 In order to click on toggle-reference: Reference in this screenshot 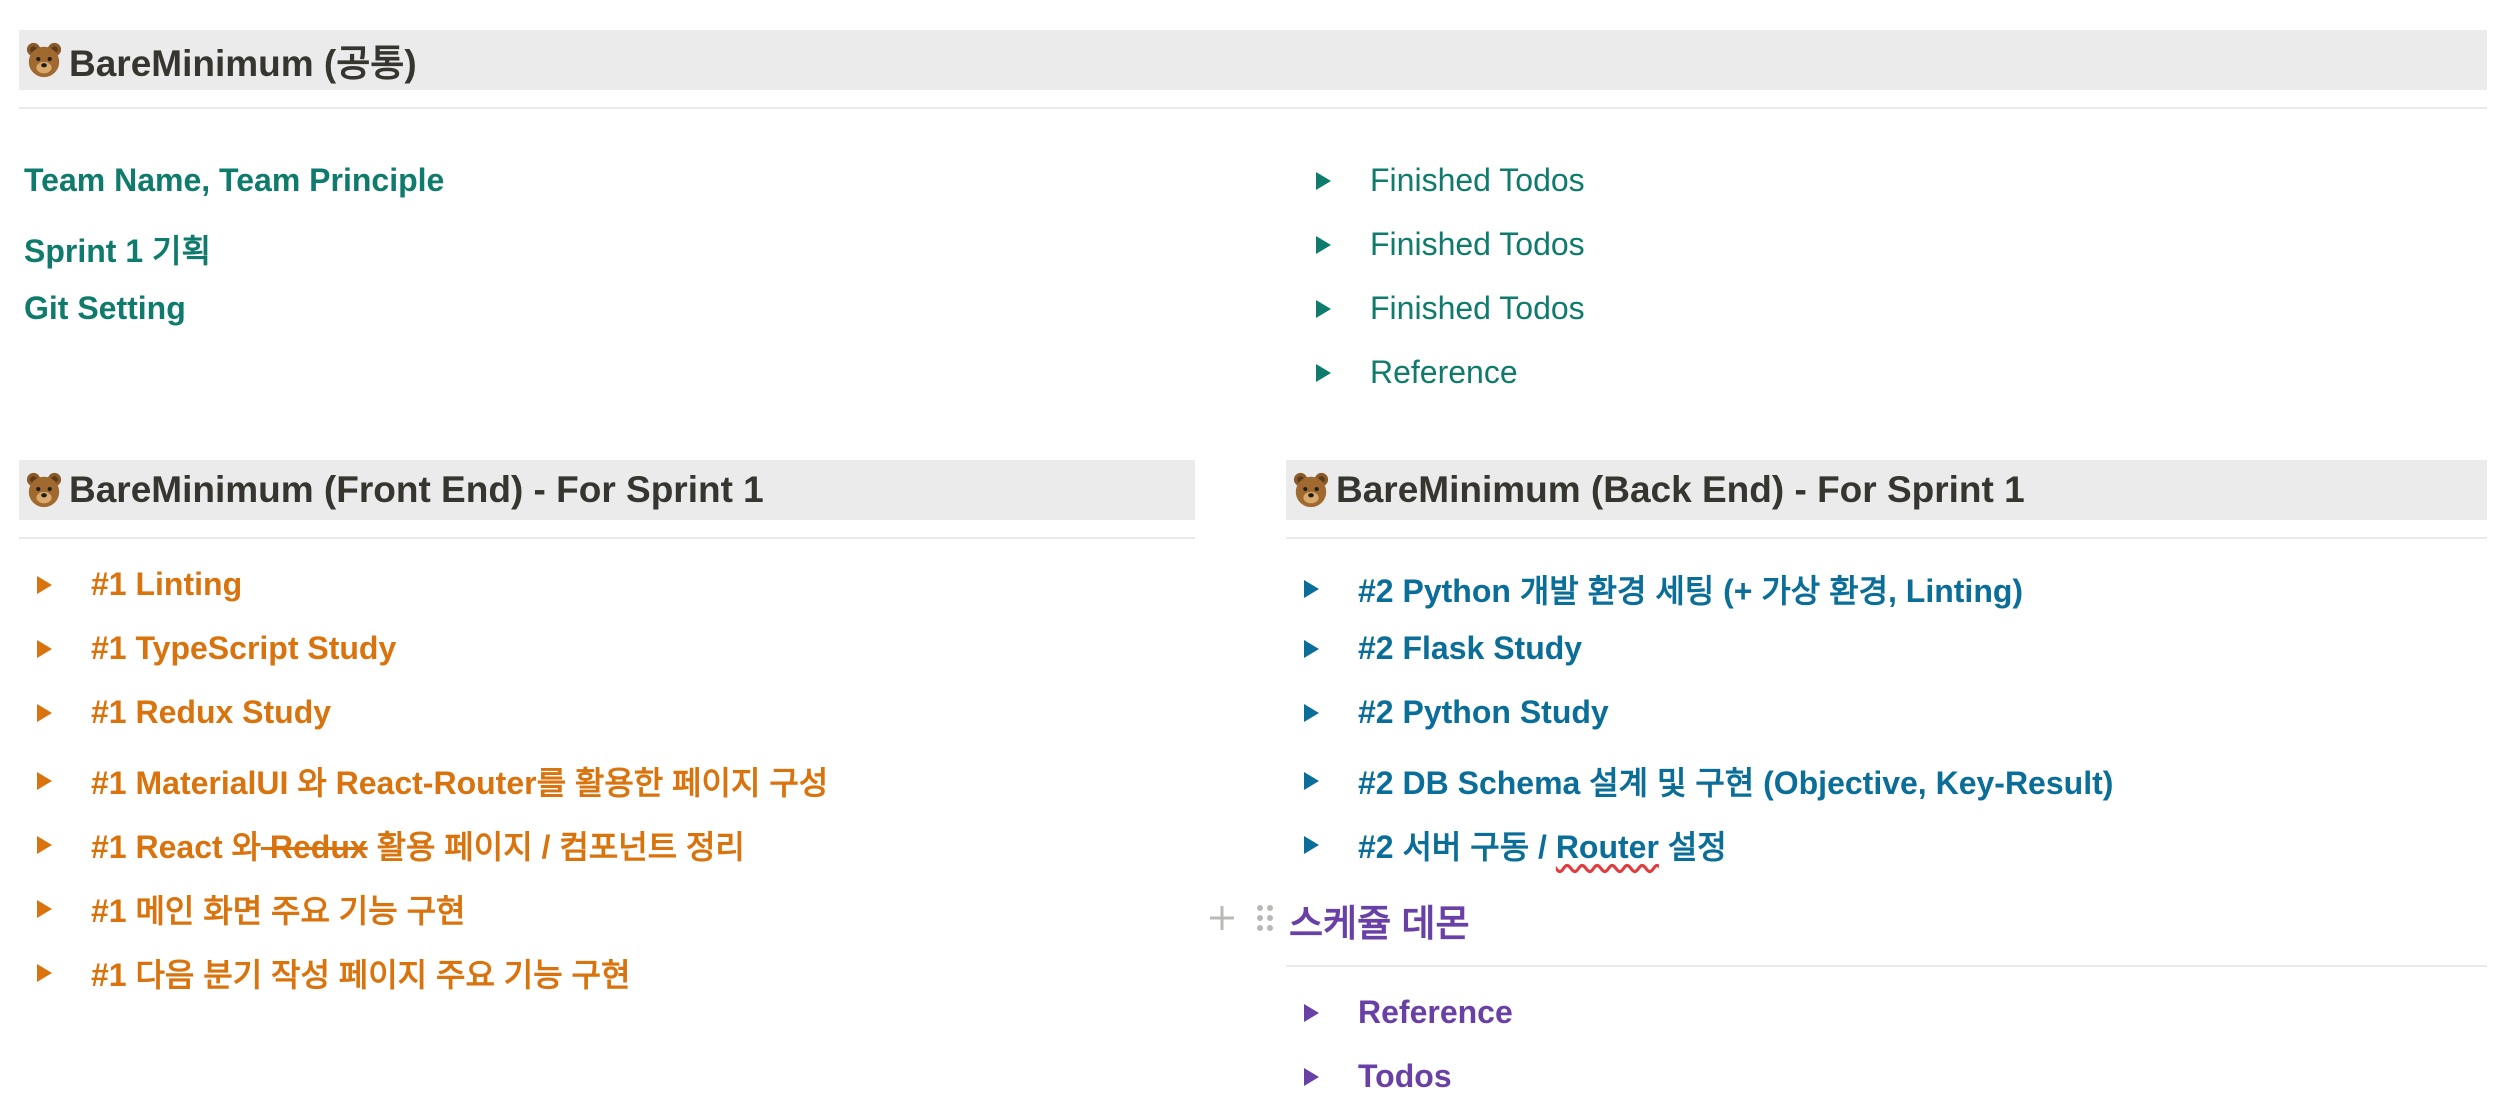, I will do `click(1417, 372)`.